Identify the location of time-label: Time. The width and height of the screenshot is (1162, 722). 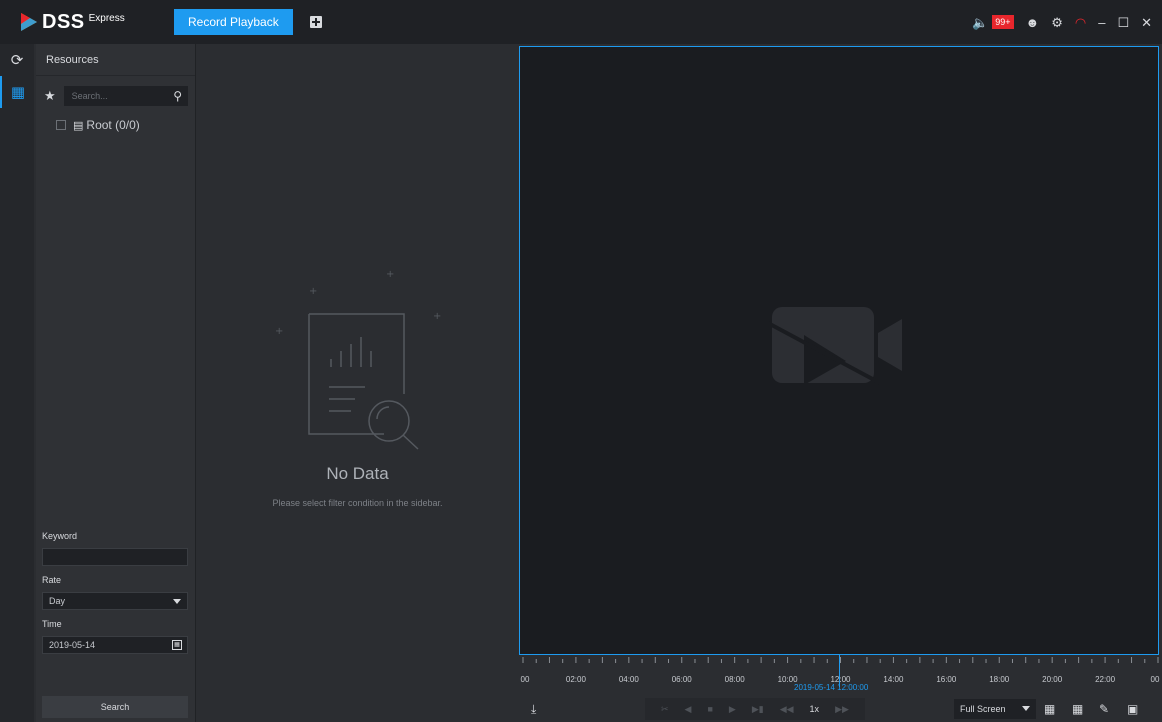
(52, 624).